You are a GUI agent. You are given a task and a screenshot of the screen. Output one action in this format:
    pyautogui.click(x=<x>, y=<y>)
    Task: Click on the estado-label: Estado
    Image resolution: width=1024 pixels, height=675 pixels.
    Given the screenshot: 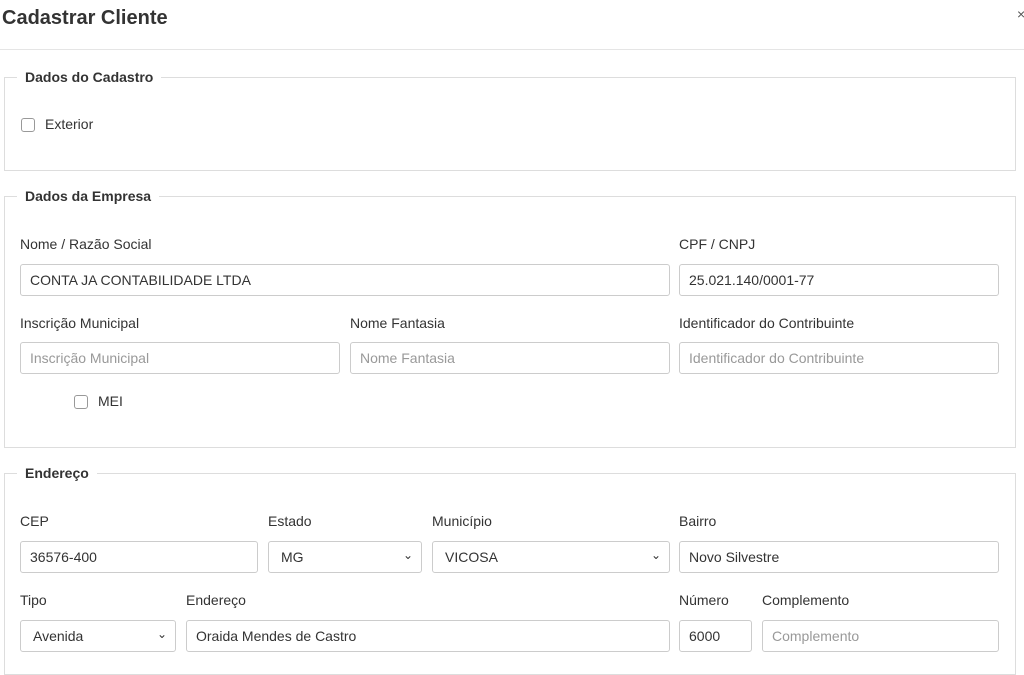 What is the action you would take?
    pyautogui.click(x=290, y=521)
    